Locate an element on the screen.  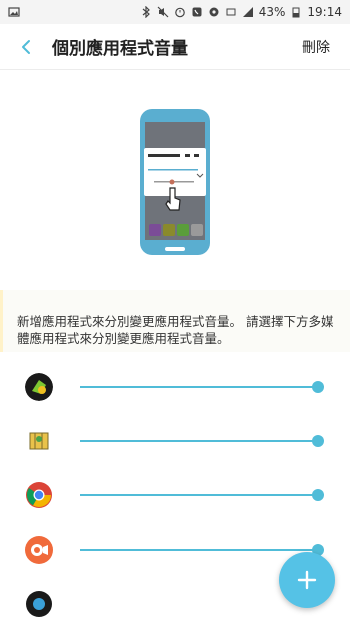
back-button is located at coordinates (26, 47).